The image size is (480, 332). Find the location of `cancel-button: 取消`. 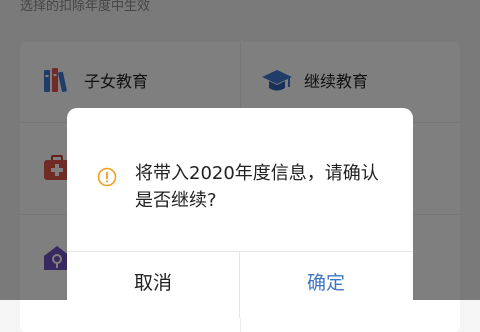

cancel-button: 取消 is located at coordinates (153, 285).